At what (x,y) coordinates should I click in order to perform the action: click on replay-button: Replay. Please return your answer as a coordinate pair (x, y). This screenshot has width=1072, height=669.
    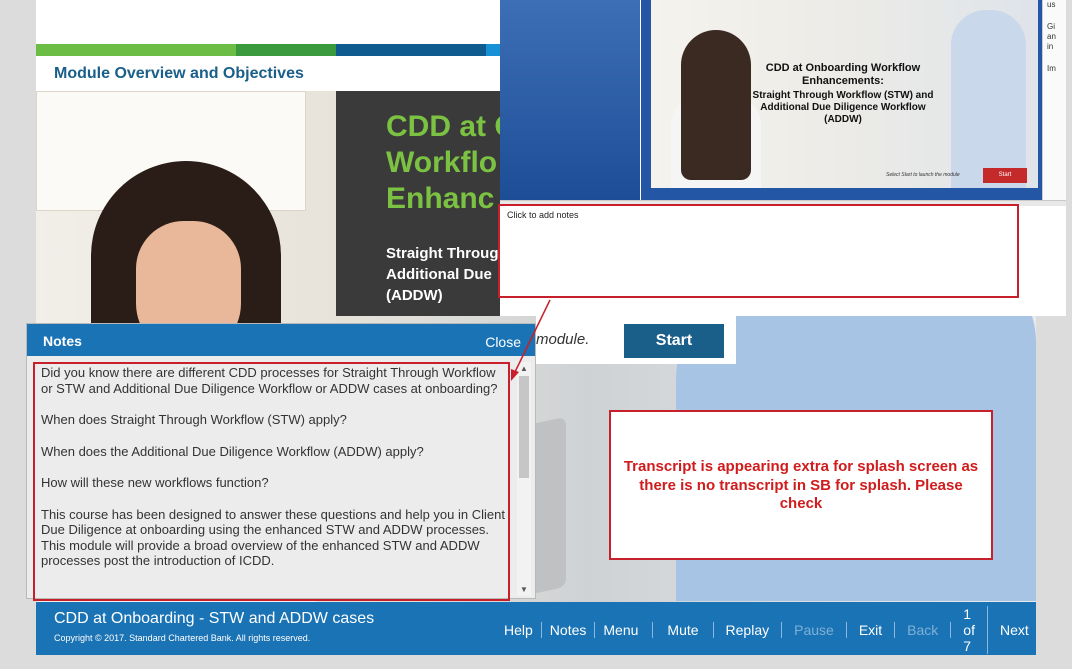
    Looking at the image, I should click on (748, 630).